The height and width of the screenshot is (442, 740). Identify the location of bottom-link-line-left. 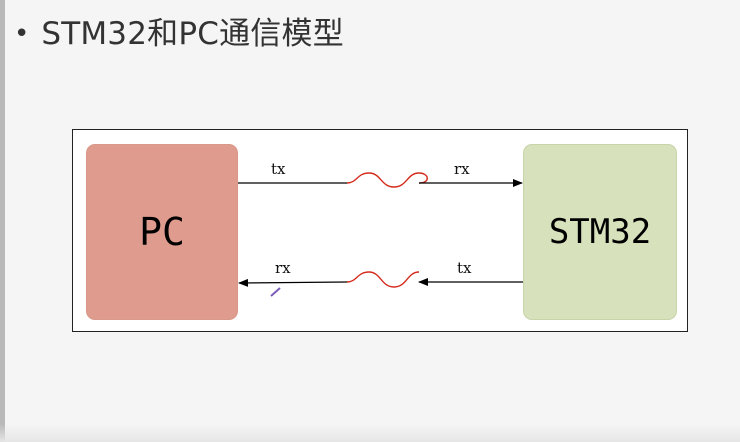
(293, 282).